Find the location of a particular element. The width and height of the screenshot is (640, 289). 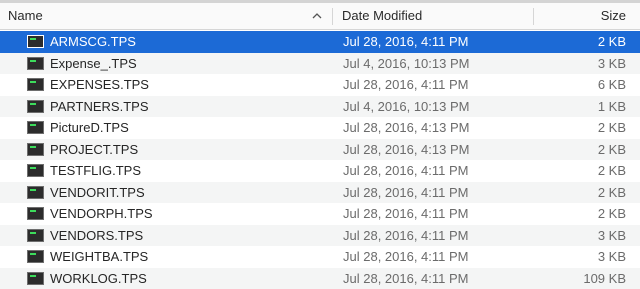

file-row: TESTFLIG.TPS Jul 28, 2016, 4:11 PM 2 KB is located at coordinates (320, 171).